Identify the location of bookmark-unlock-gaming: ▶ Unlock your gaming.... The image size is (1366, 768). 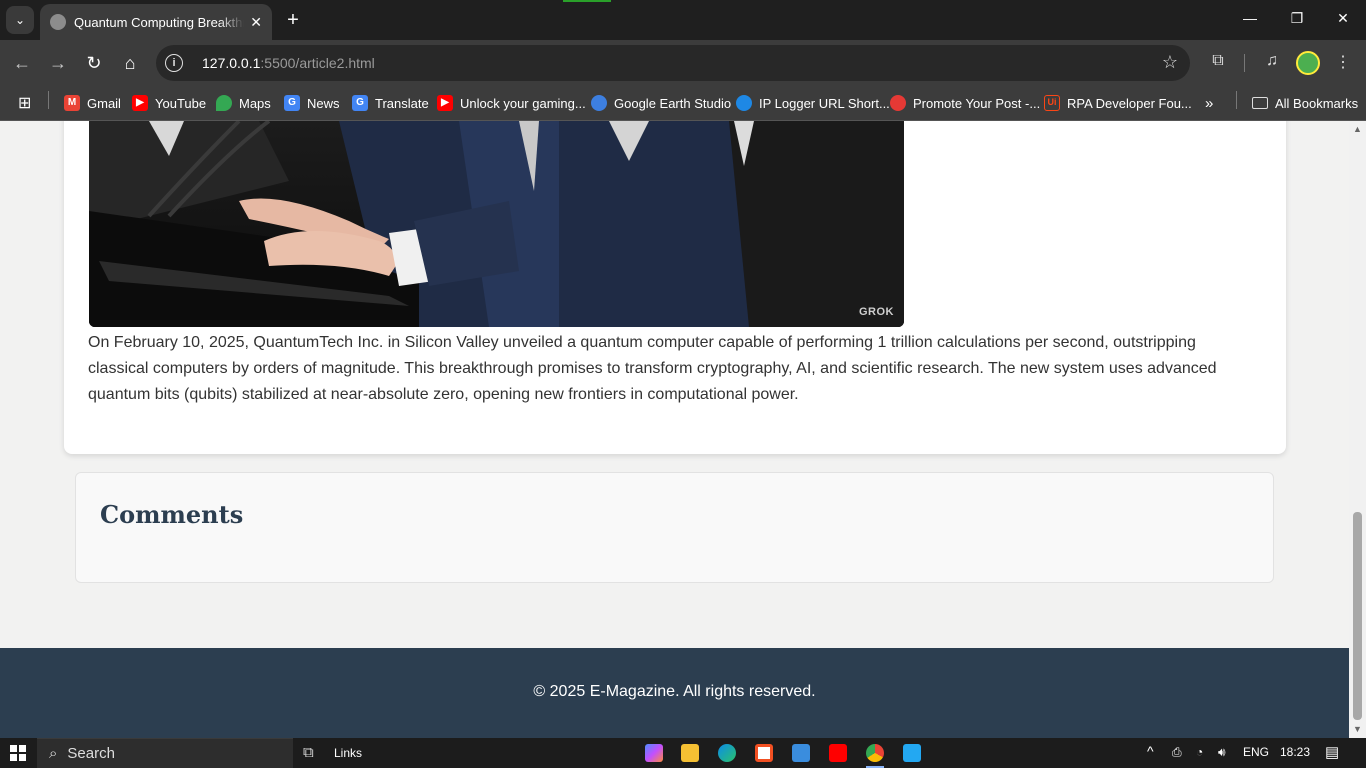
(511, 103).